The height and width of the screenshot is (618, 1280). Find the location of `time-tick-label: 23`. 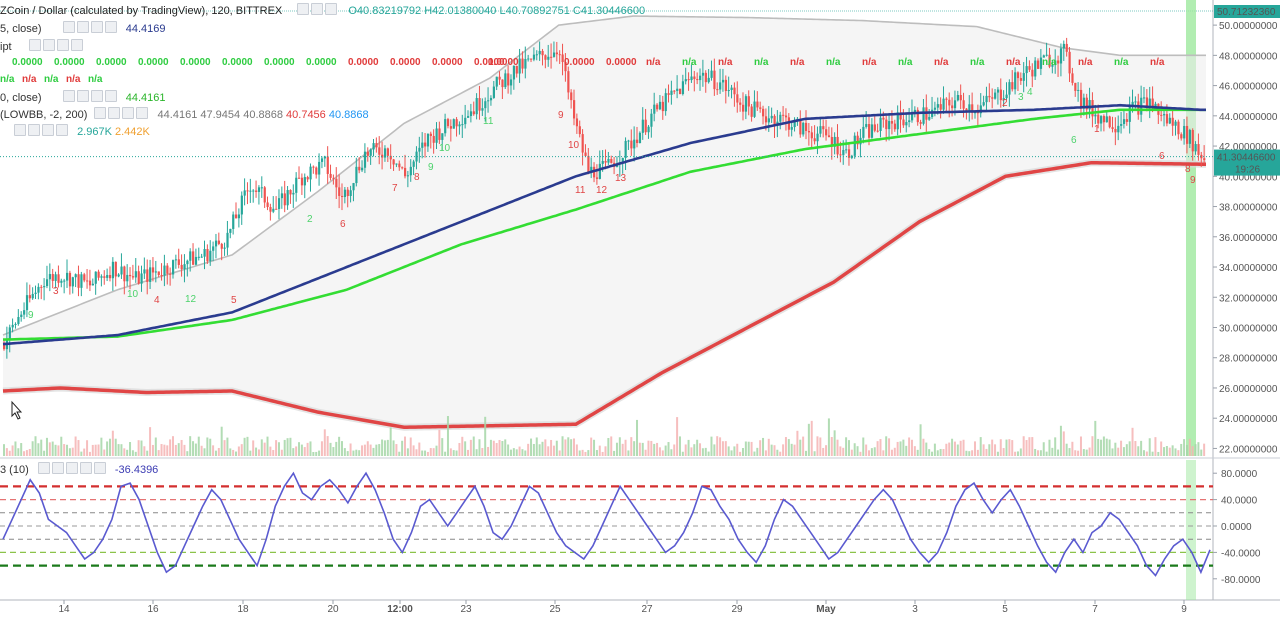

time-tick-label: 23 is located at coordinates (466, 609).